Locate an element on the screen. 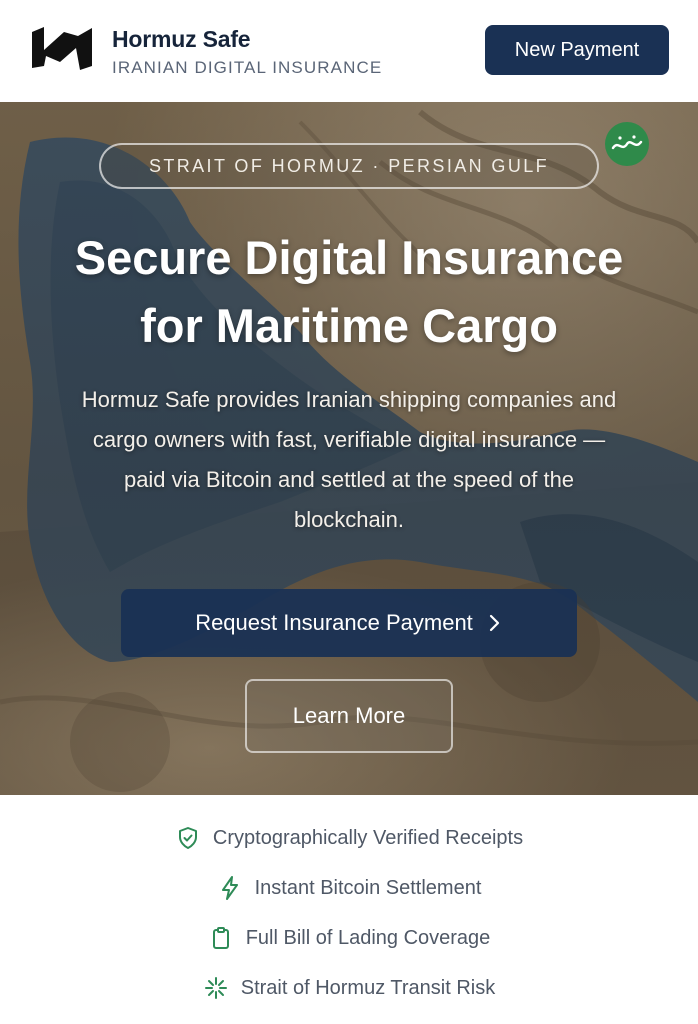  news-watermark is located at coordinates (627, 144).